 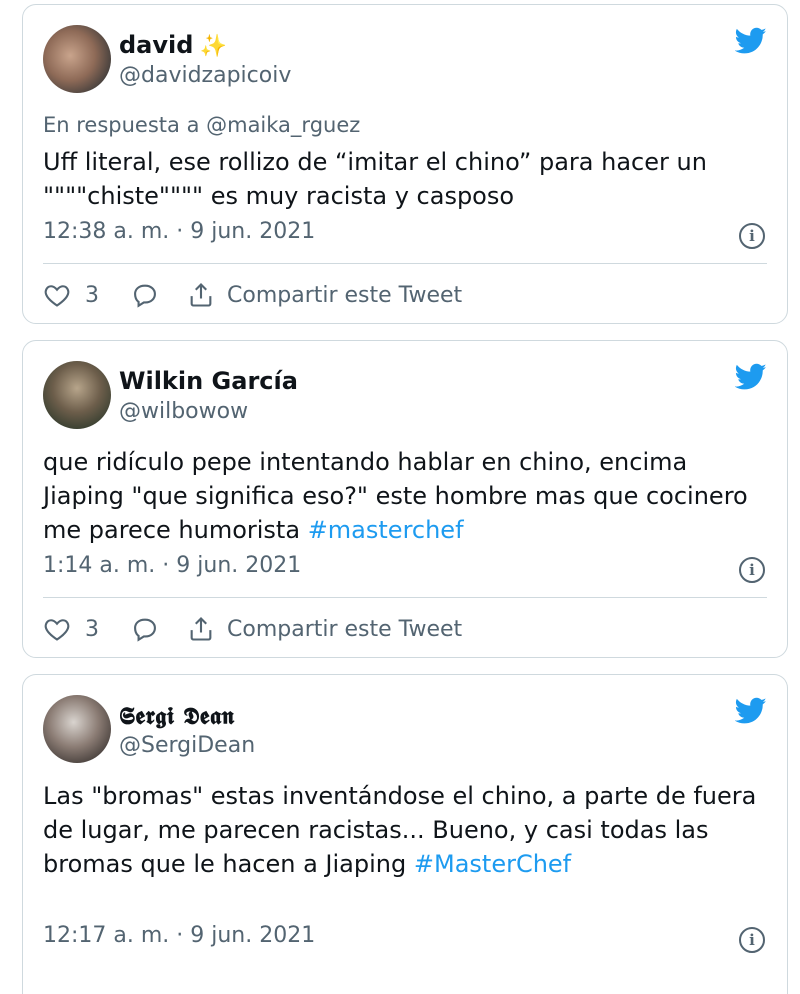 What do you see at coordinates (205, 75) in the screenshot?
I see `author-handle: @davidzapicoiv` at bounding box center [205, 75].